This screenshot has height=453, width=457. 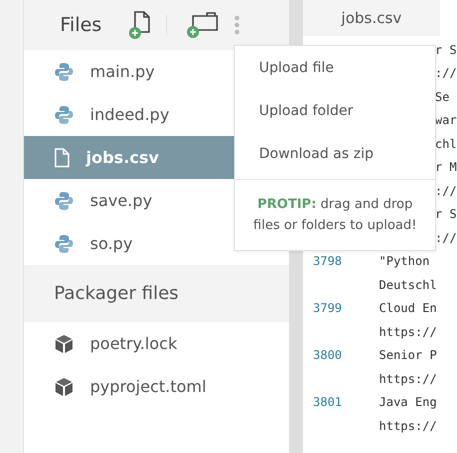 I want to click on code-text: Se, so click(x=442, y=97).